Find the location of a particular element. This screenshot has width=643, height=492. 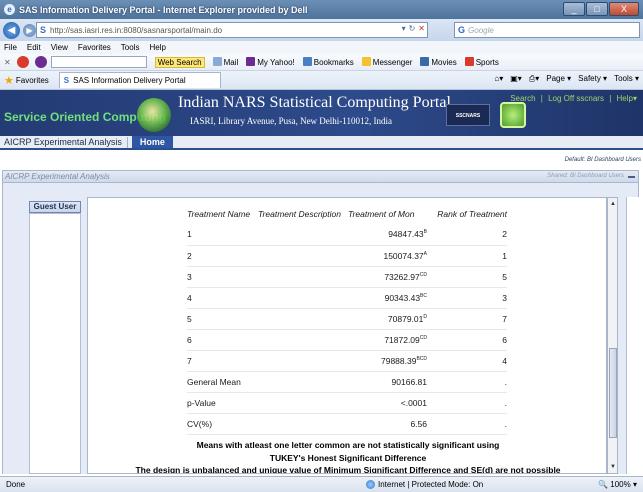

yahoo-logo-icon is located at coordinates (22, 62).